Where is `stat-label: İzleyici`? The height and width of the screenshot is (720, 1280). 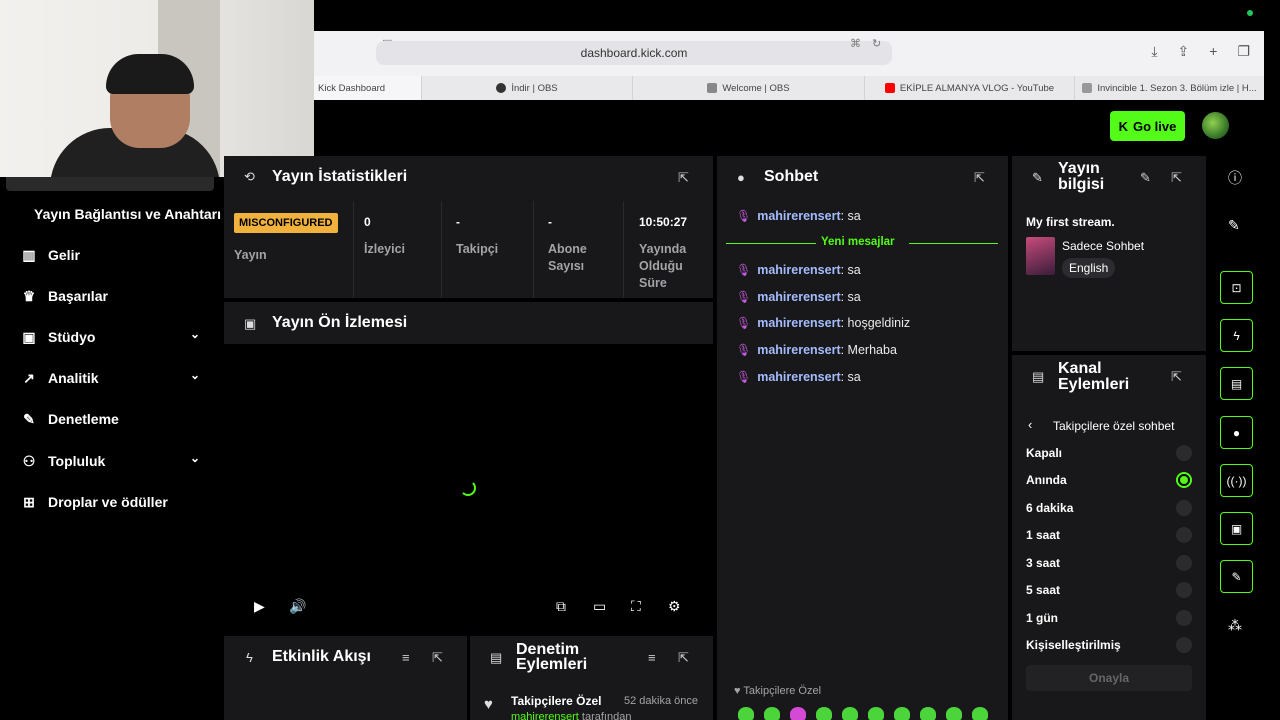 stat-label: İzleyici is located at coordinates (384, 249).